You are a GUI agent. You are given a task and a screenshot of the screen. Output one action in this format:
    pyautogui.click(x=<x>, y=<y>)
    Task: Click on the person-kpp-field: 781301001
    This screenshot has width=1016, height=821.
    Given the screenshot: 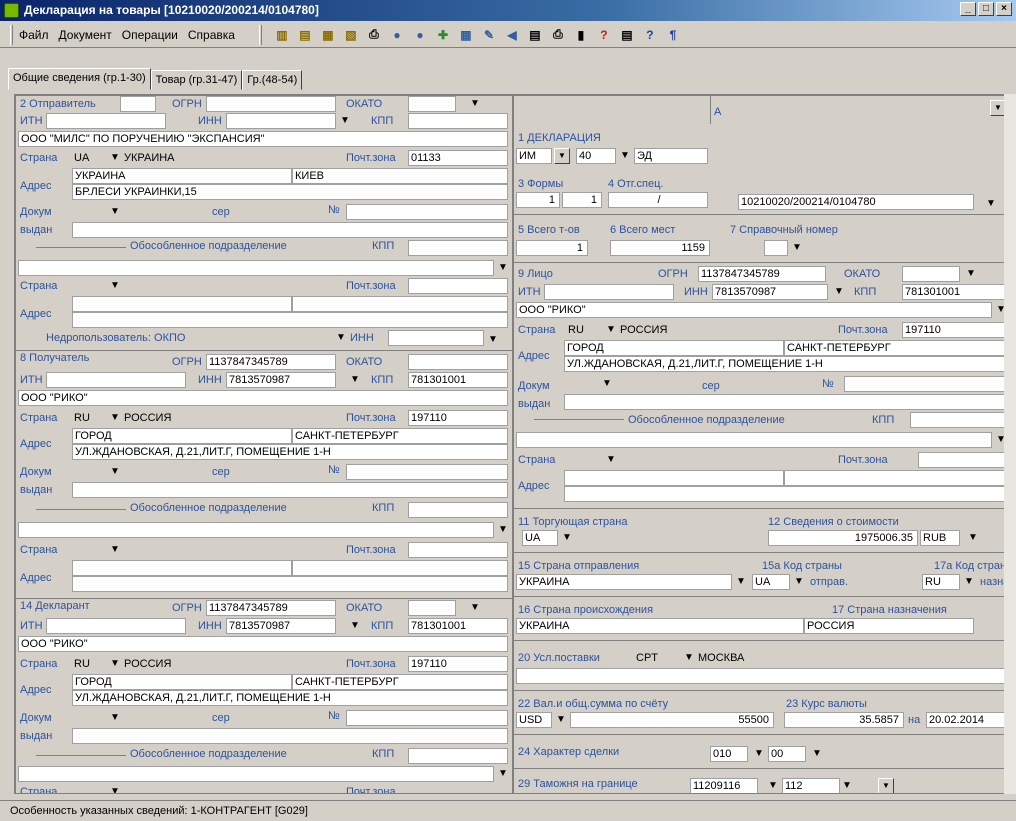 What is the action you would take?
    pyautogui.click(x=956, y=292)
    